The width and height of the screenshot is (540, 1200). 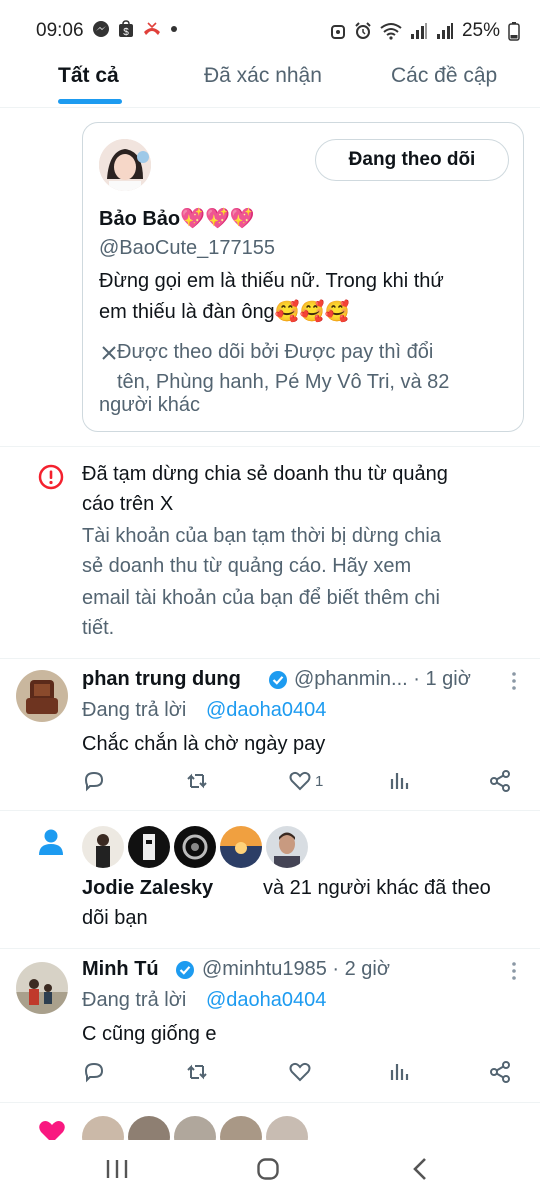 I want to click on status-bar: 09:06 $ 25%, so click(x=270, y=29).